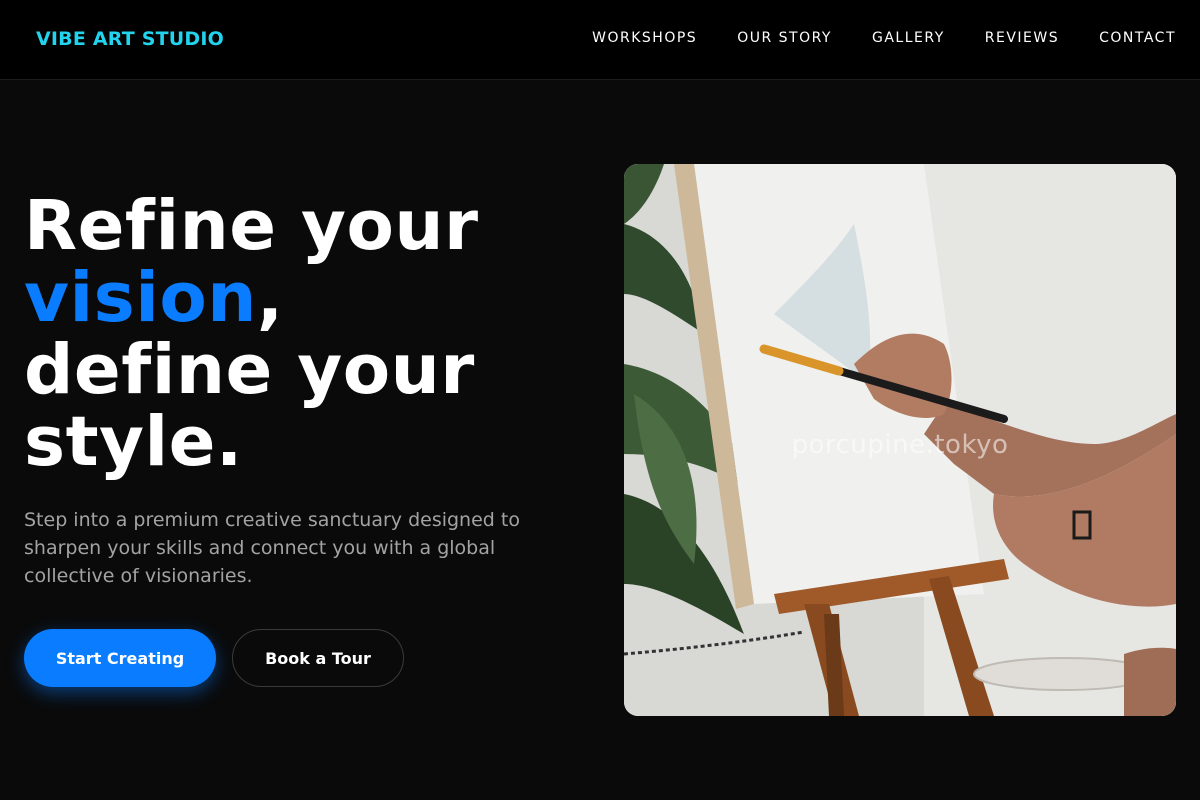 This screenshot has width=1200, height=800. I want to click on headline-line-4: style., so click(133, 442).